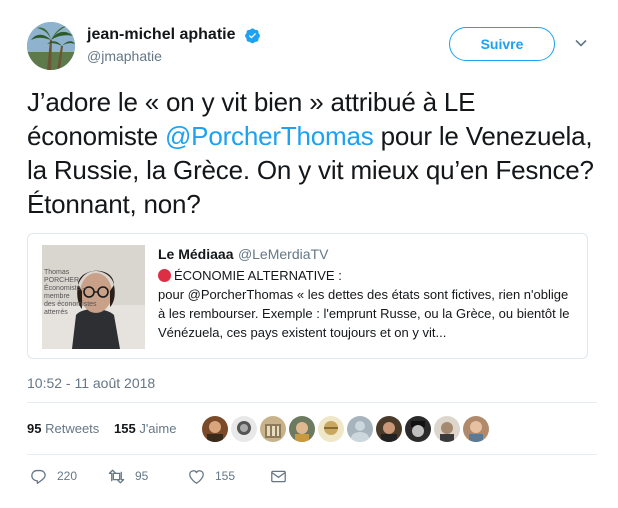 The height and width of the screenshot is (508, 618). What do you see at coordinates (195, 254) in the screenshot?
I see `quoted-author-name: Le Médiaaa` at bounding box center [195, 254].